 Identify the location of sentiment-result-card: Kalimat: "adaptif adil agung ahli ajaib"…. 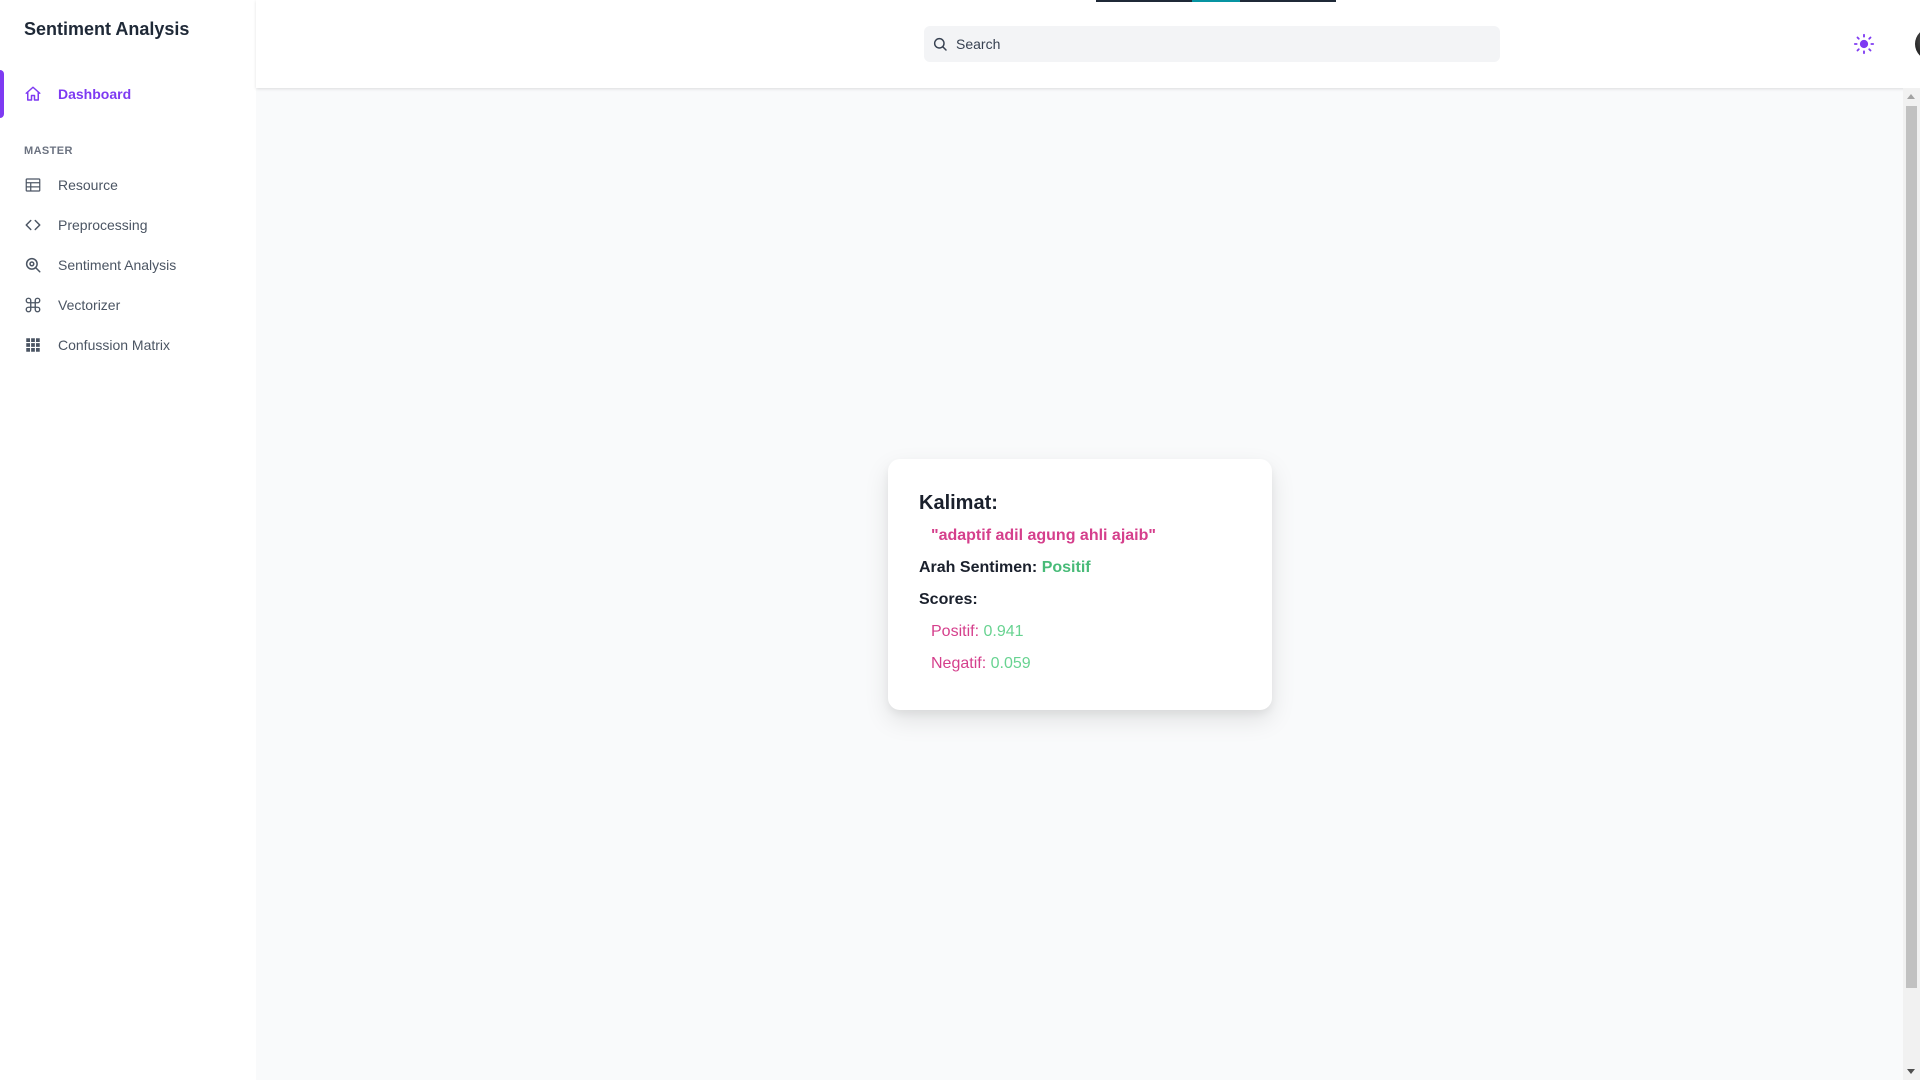
(1080, 584).